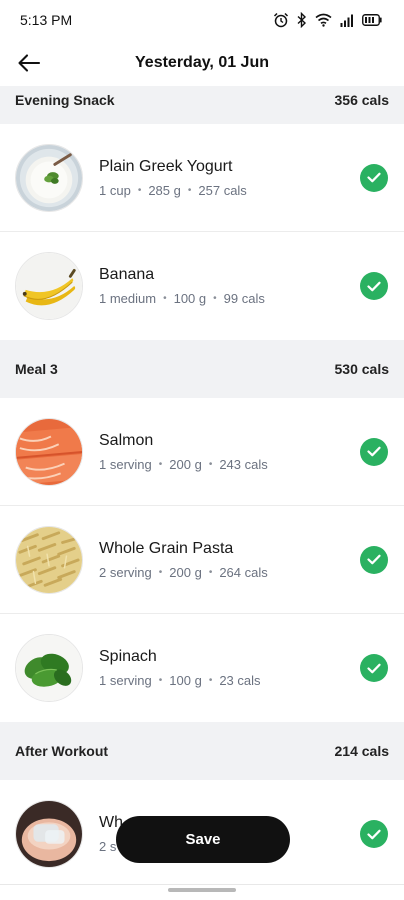 The image size is (404, 900). I want to click on status-bar: 5:13 PM, so click(202, 20).